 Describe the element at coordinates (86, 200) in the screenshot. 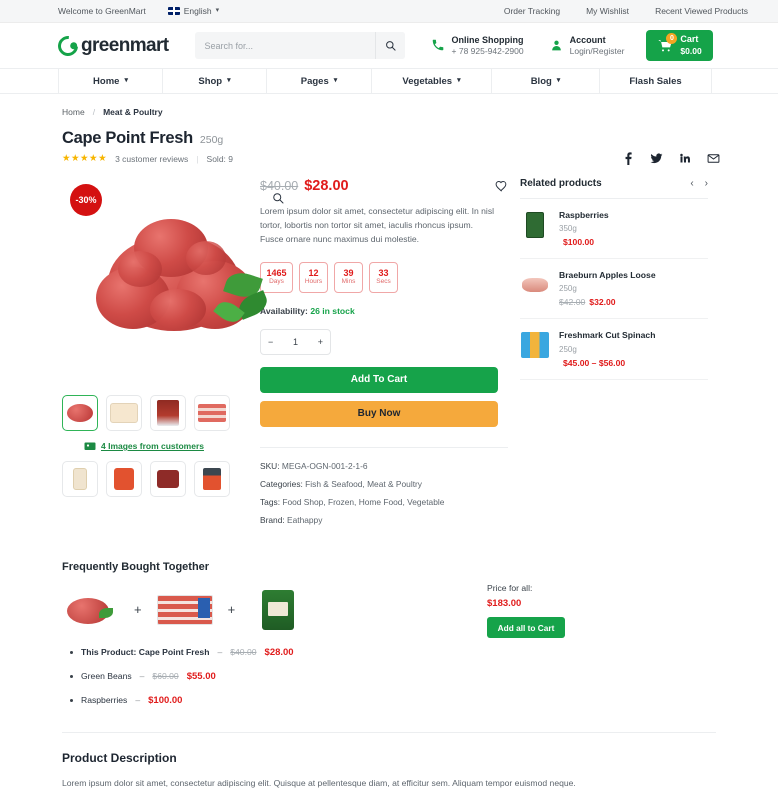

I see `discount-badge: -30%` at that location.